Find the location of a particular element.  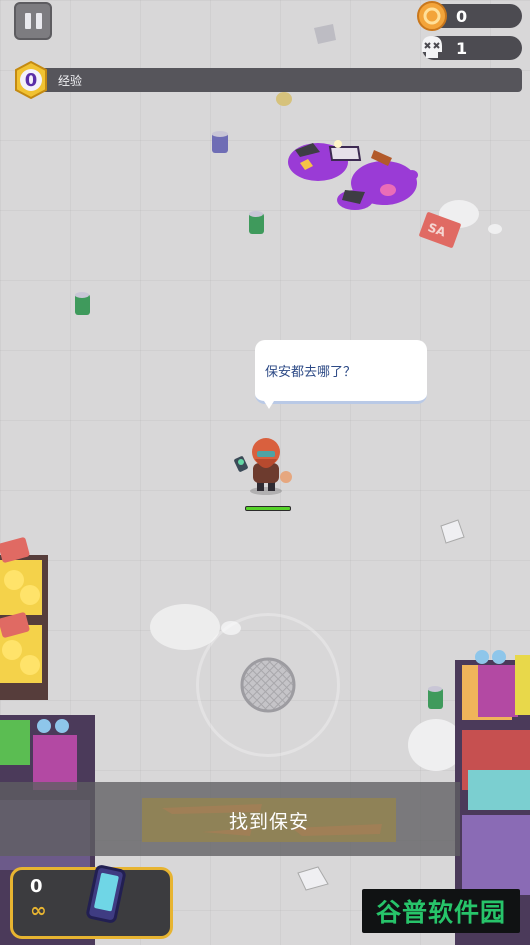

ammo-reserve: ∞ is located at coordinates (38, 910).